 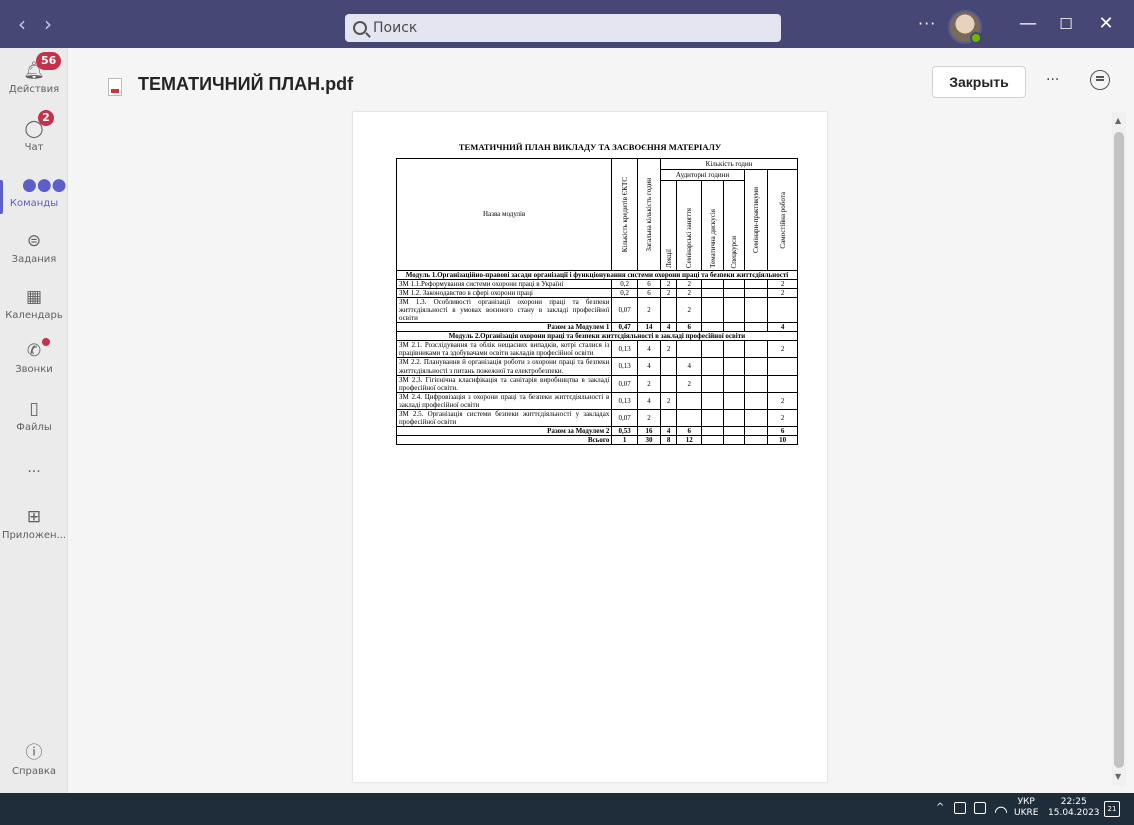 What do you see at coordinates (1118, 120) in the screenshot?
I see `scroll-up-icon: ▲` at bounding box center [1118, 120].